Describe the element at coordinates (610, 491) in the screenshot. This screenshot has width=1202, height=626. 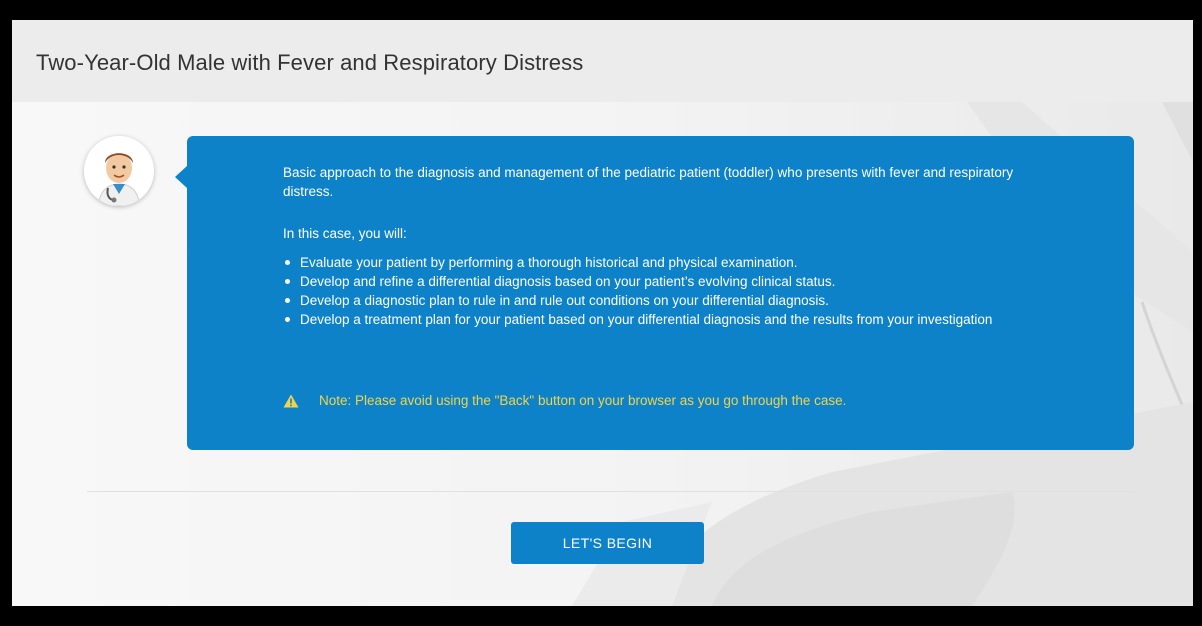
I see `divider` at that location.